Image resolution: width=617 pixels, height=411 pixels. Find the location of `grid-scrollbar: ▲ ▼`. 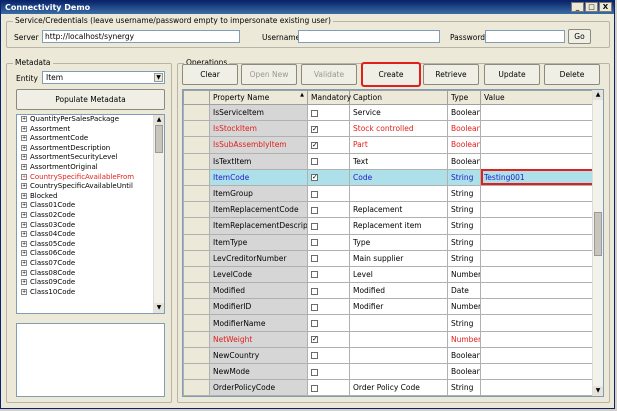

grid-scrollbar: ▲ ▼ is located at coordinates (597, 243).